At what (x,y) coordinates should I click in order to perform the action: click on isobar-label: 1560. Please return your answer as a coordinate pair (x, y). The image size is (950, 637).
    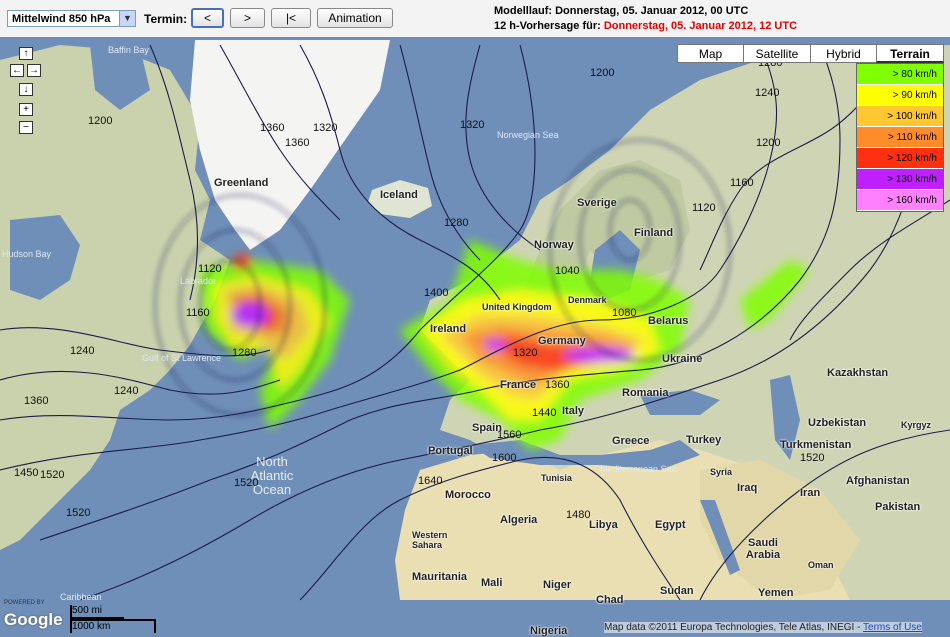
    Looking at the image, I should click on (509, 435).